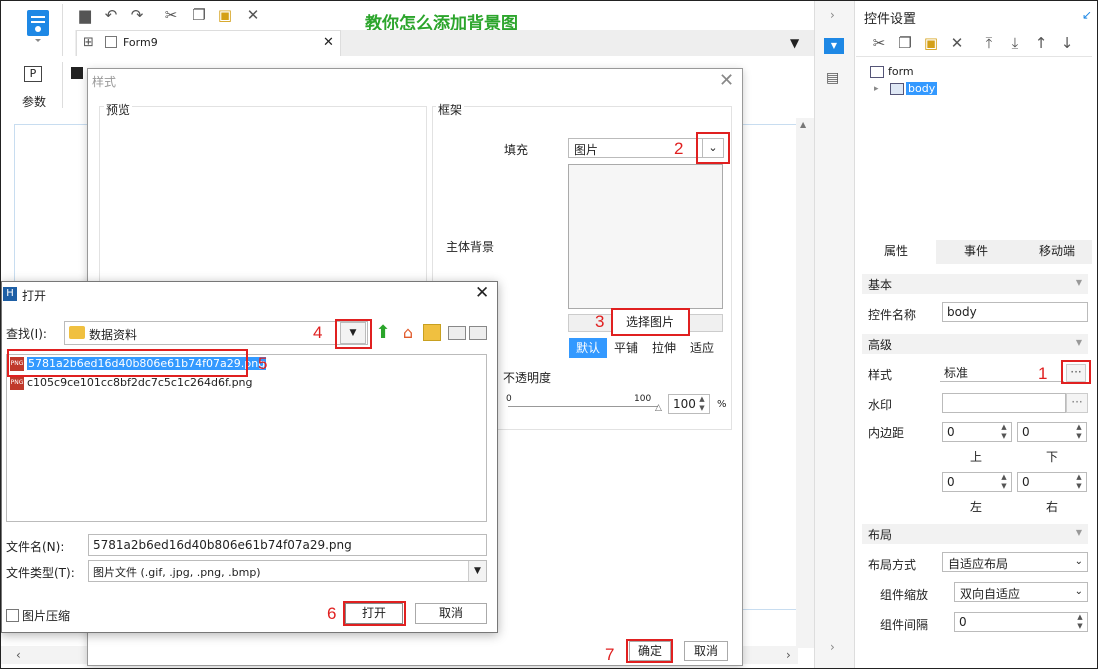 This screenshot has width=1098, height=669. Describe the element at coordinates (702, 348) in the screenshot. I see `mode-fit: 适应` at that location.